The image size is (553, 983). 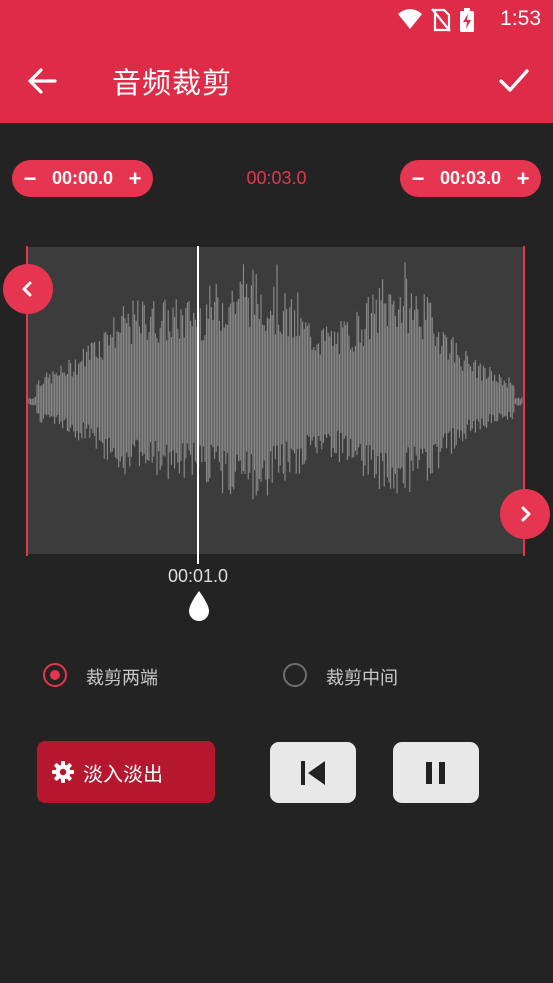 I want to click on page-title: 音频裁剪, so click(x=172, y=83).